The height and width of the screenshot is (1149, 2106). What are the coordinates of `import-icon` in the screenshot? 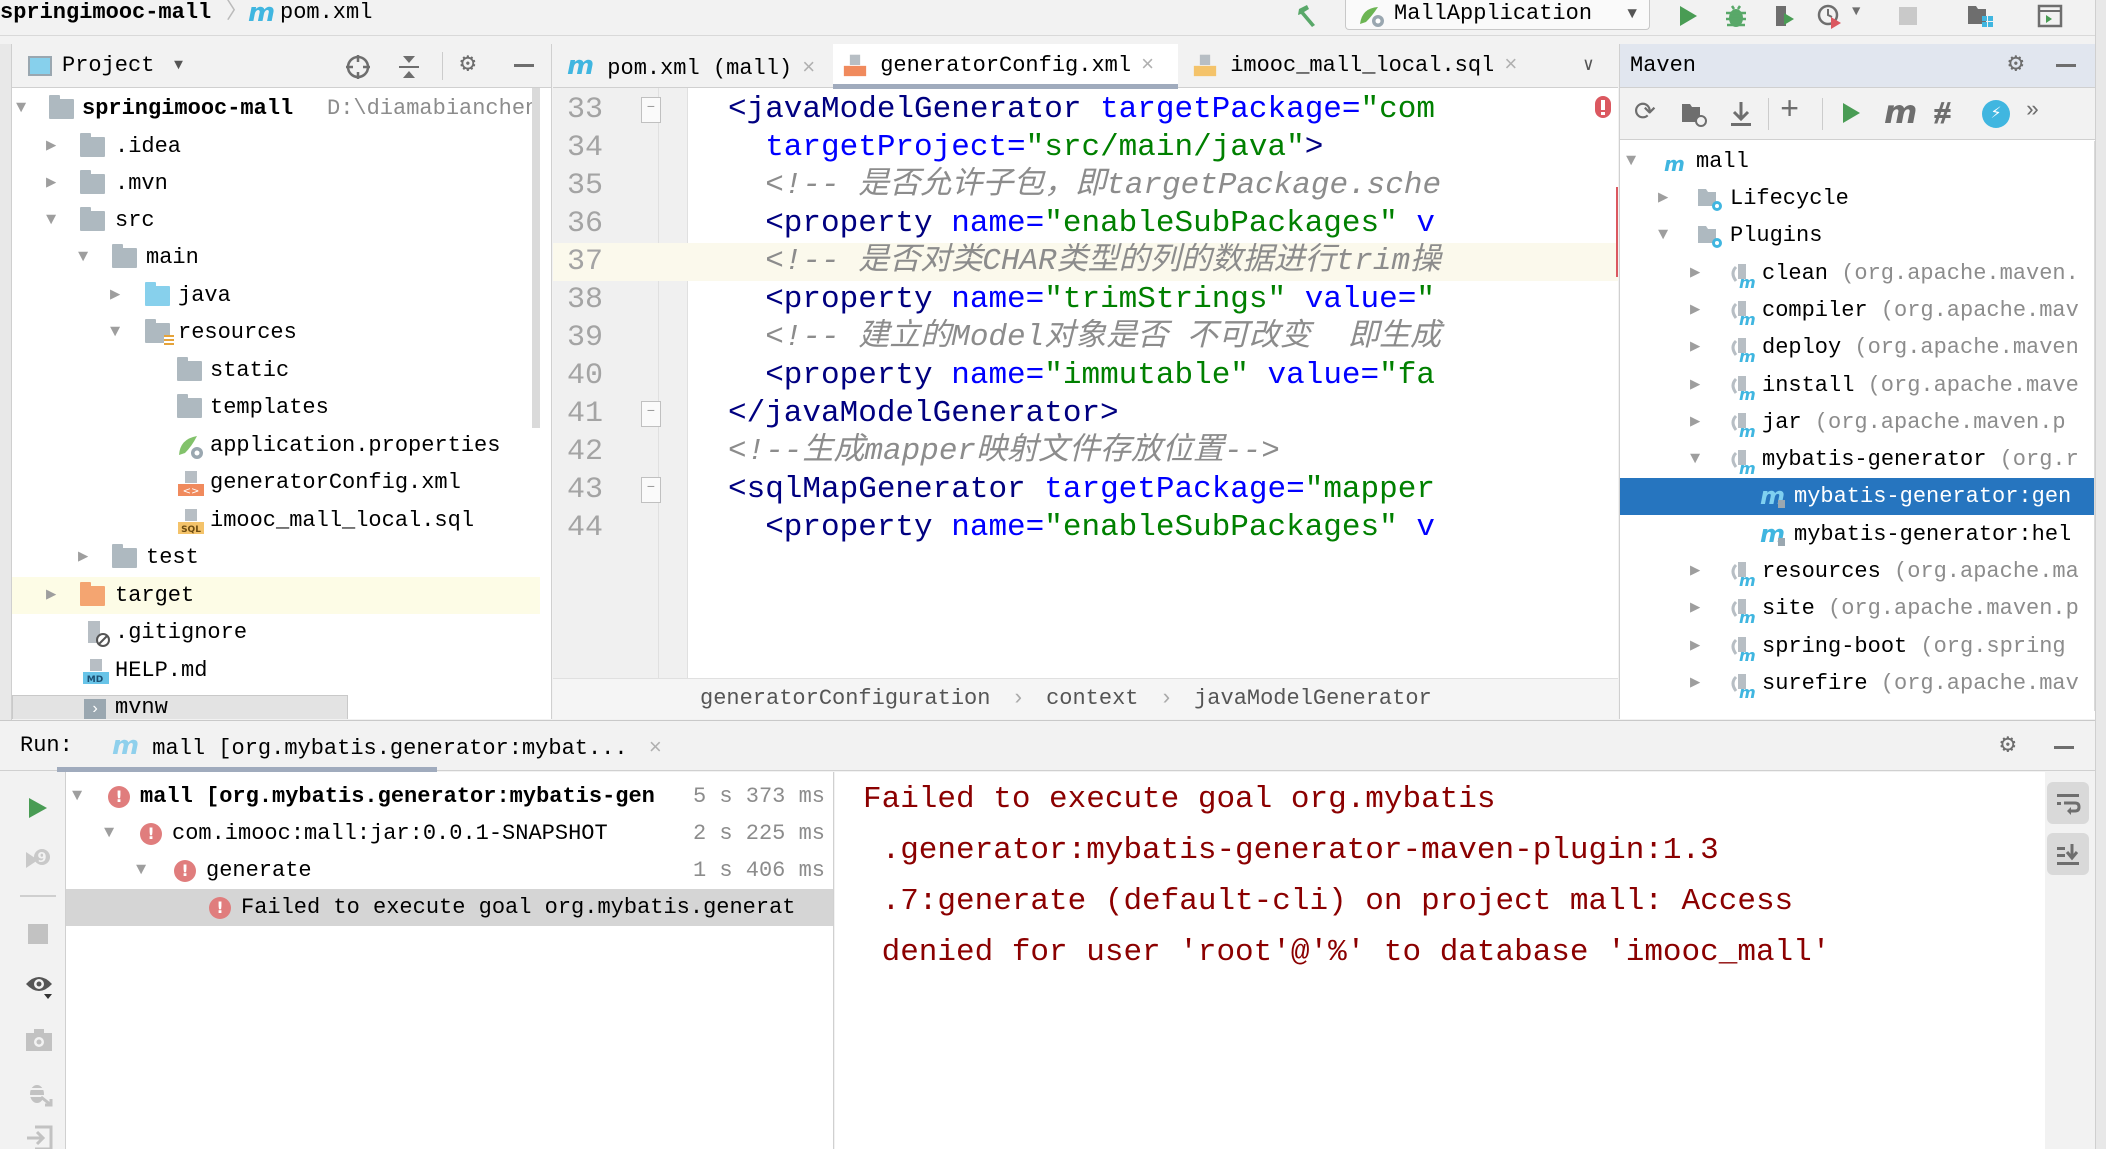 It's located at (39, 1137).